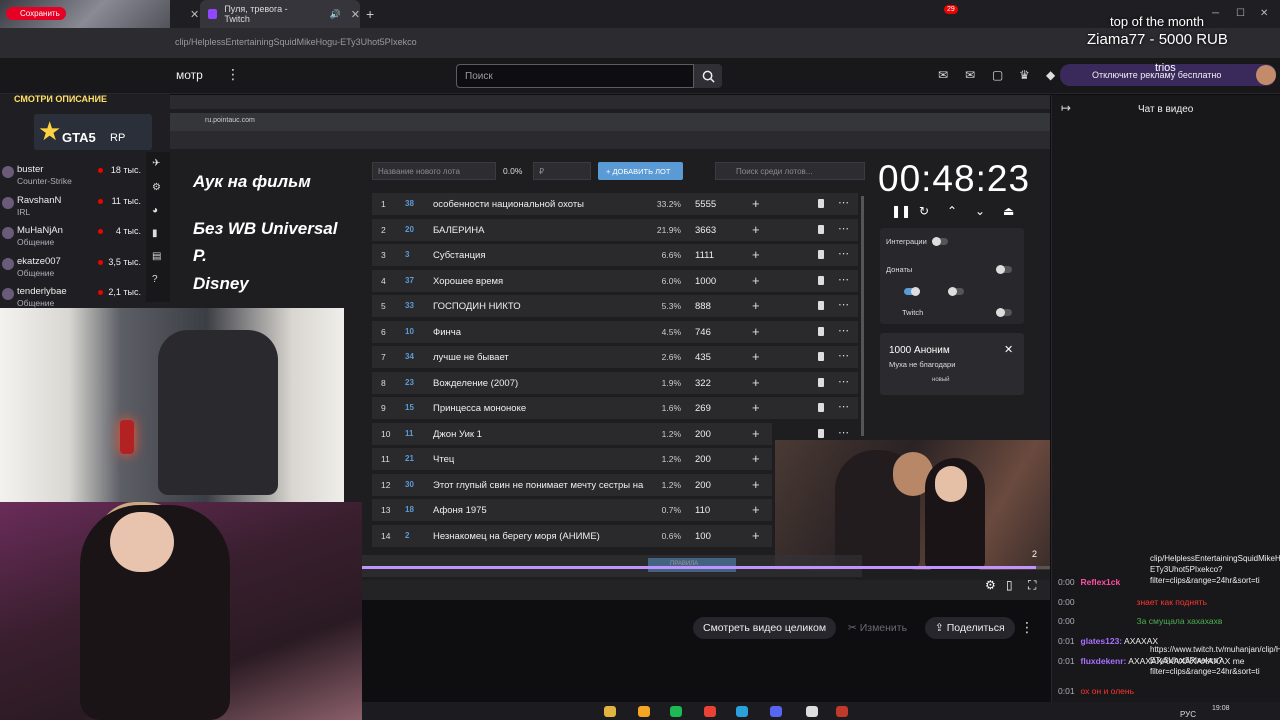 This screenshot has width=1280, height=720. Describe the element at coordinates (821, 711) in the screenshot. I see `os-taskbar` at that location.